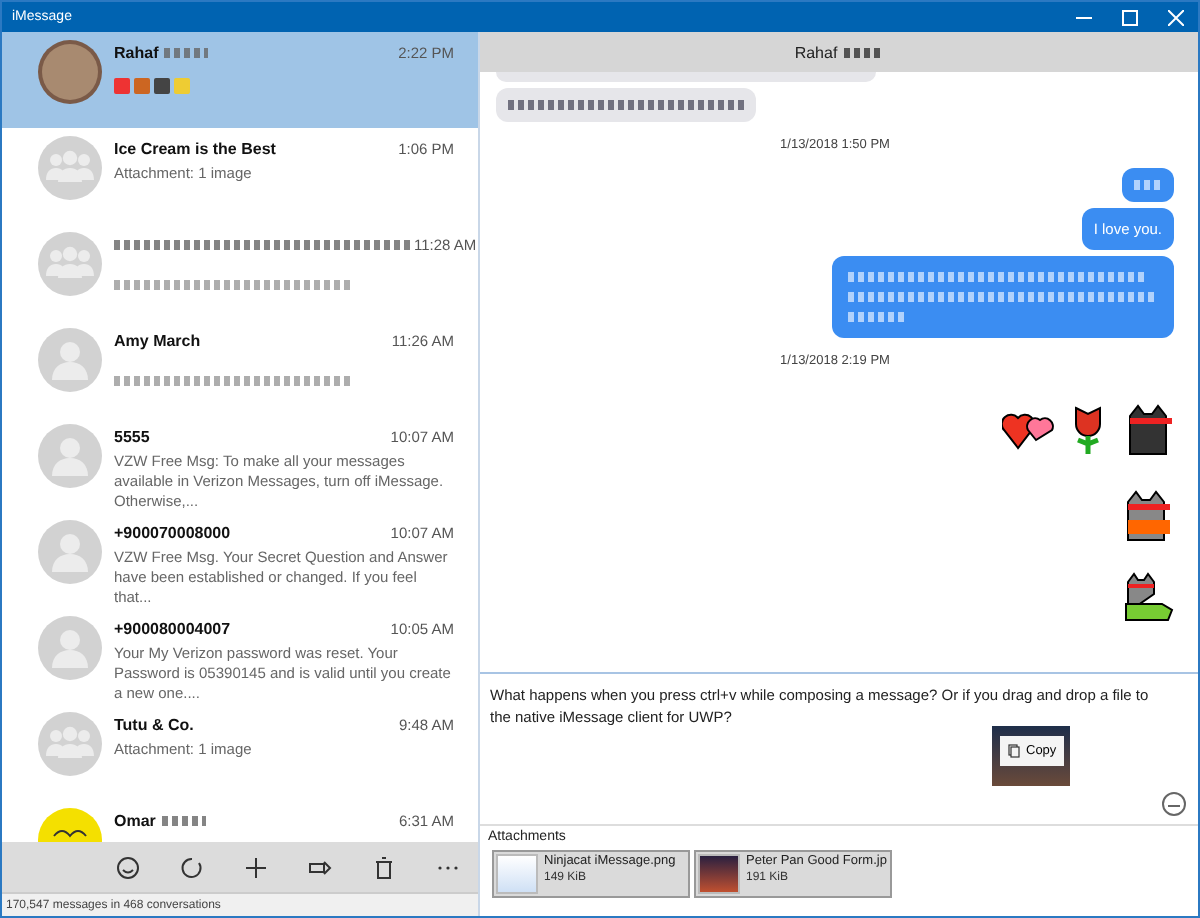 This screenshot has width=1200, height=918. Describe the element at coordinates (172, 629) in the screenshot. I see `contact-name: +900080004007` at that location.